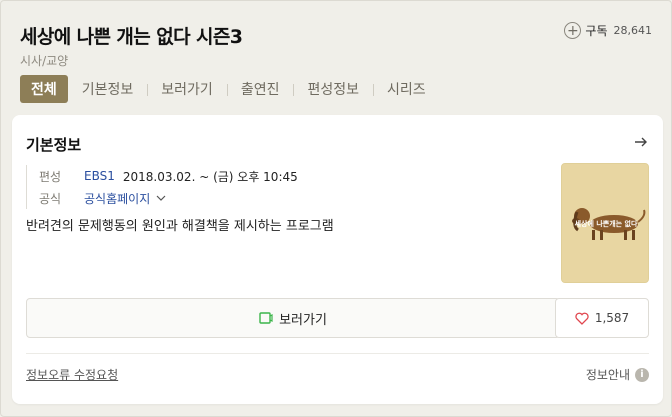 This screenshot has width=672, height=417. Describe the element at coordinates (641, 142) in the screenshot. I see `arrow-right-icon` at that location.